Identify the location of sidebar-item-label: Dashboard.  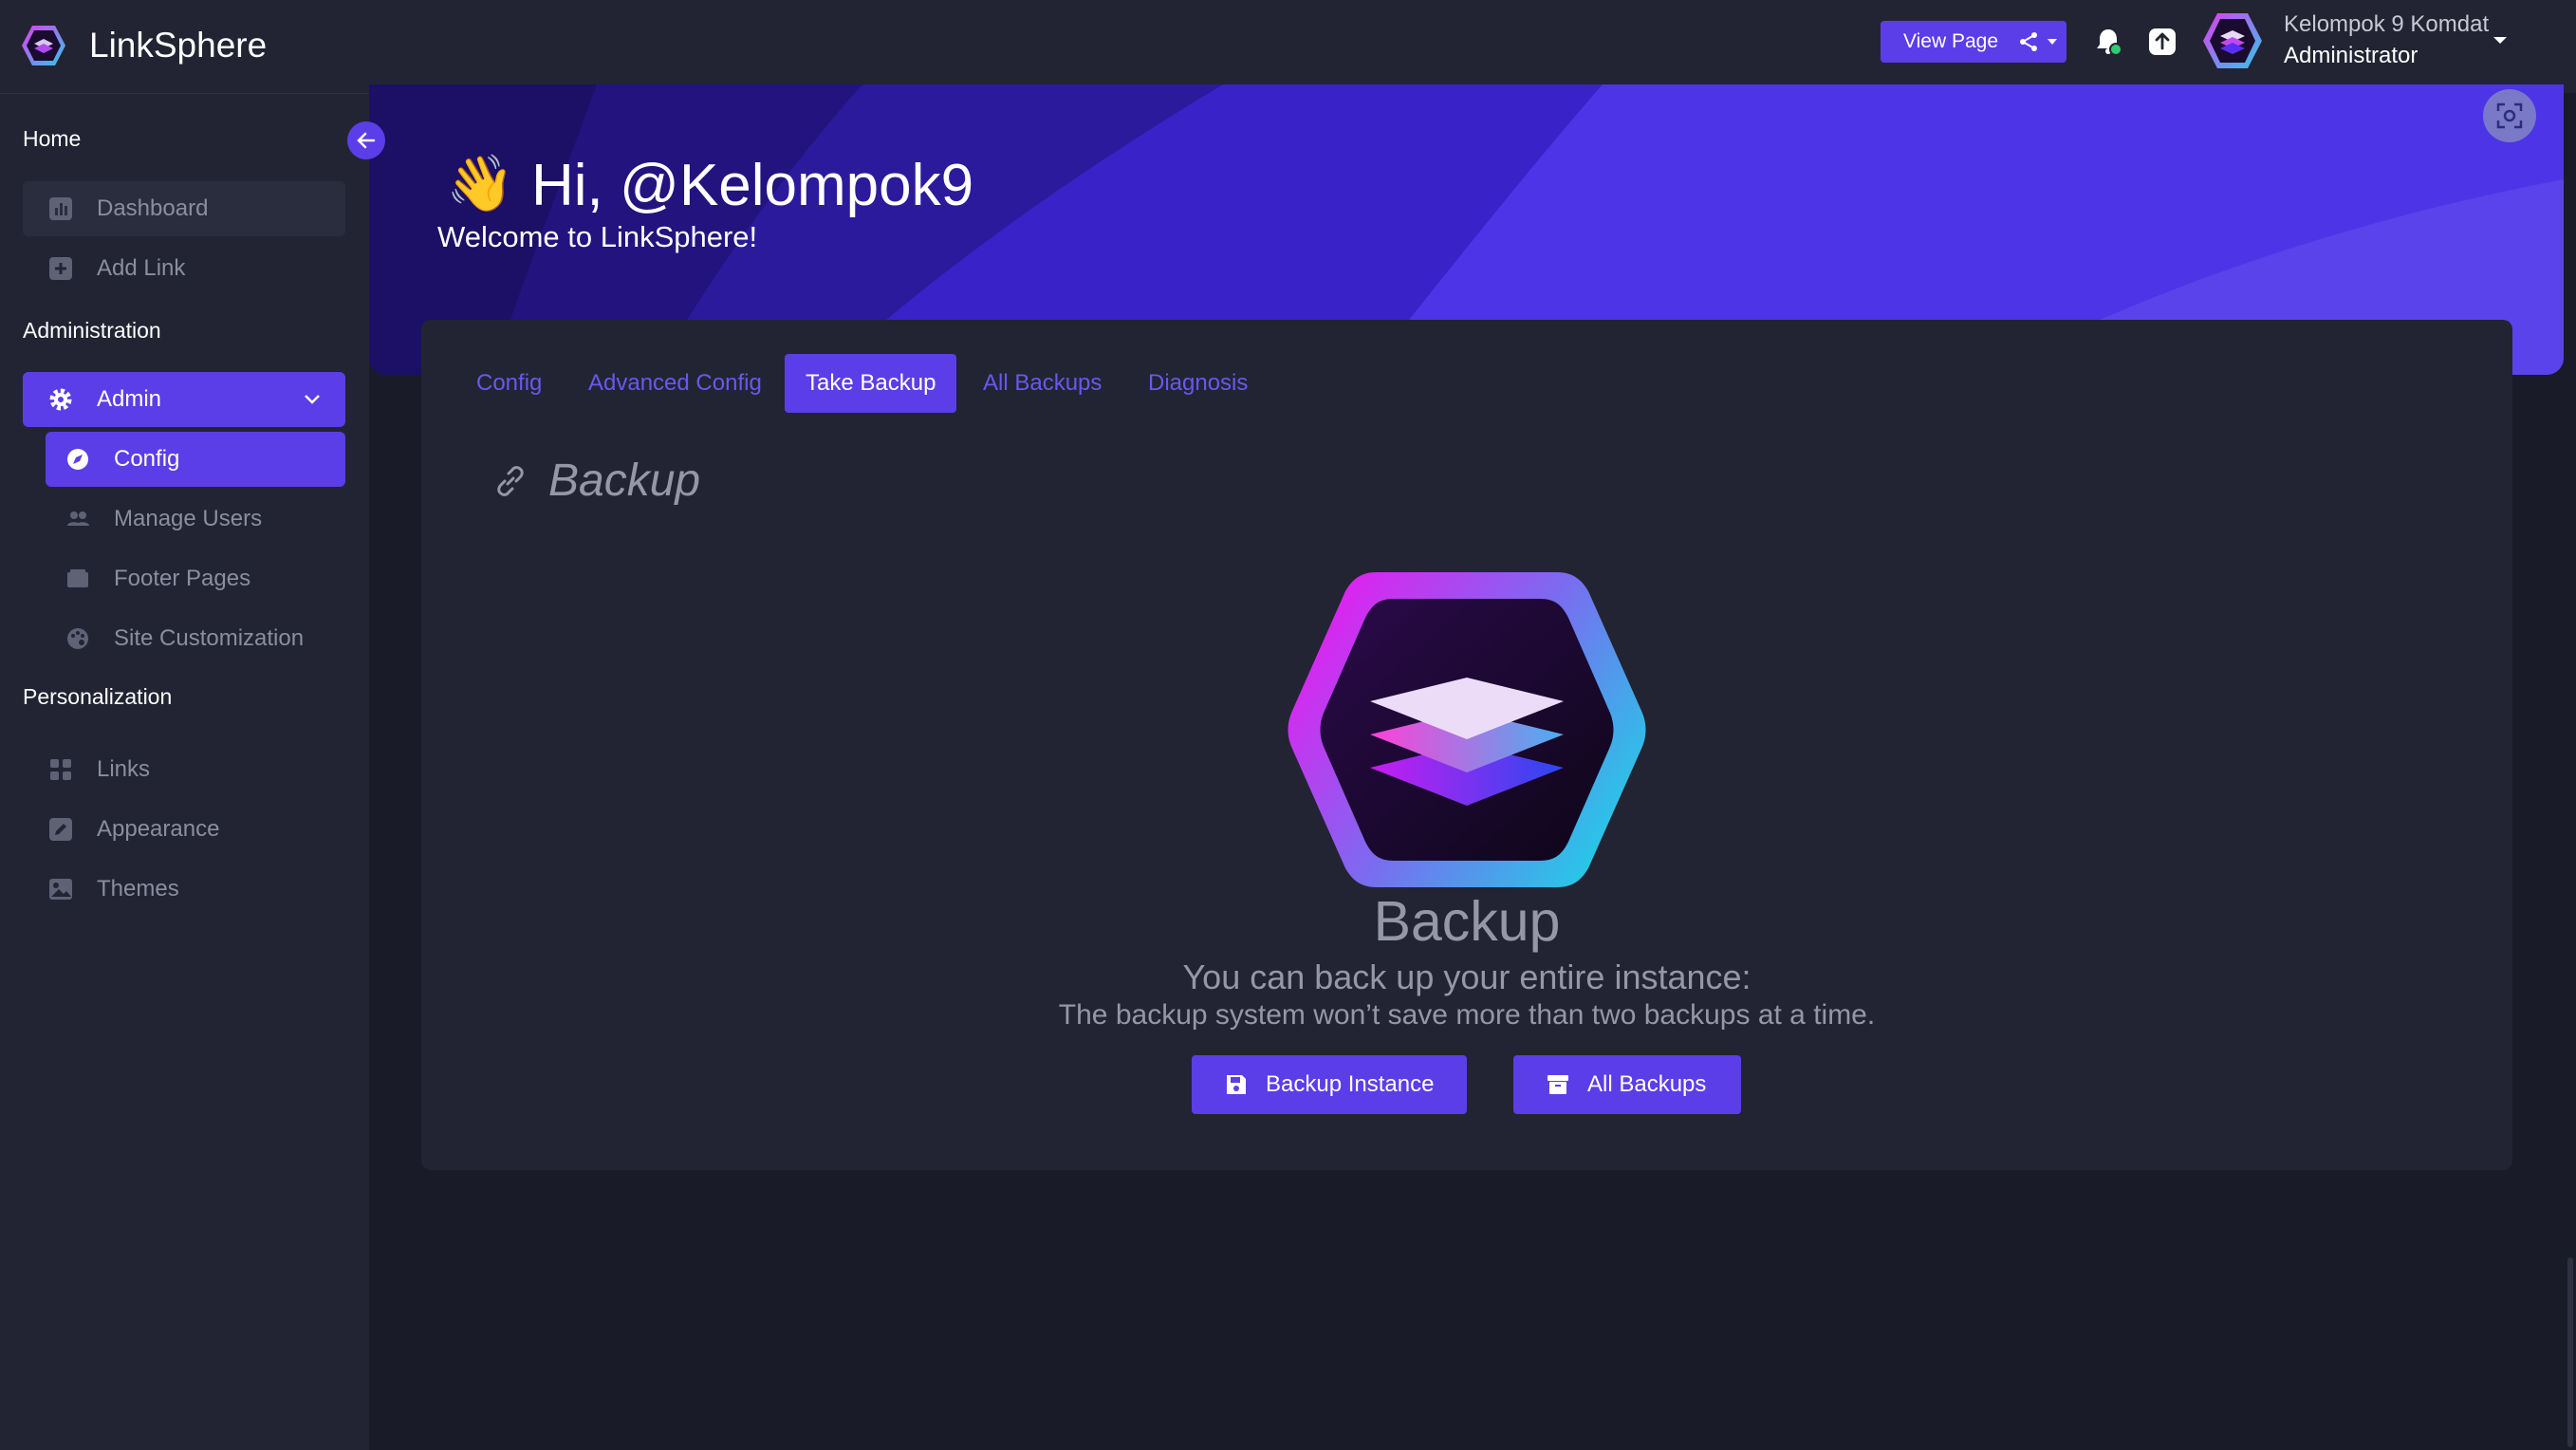
(153, 208).